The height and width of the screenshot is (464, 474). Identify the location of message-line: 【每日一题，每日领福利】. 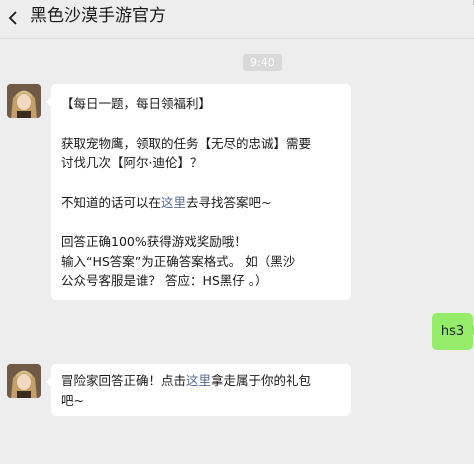
(136, 103).